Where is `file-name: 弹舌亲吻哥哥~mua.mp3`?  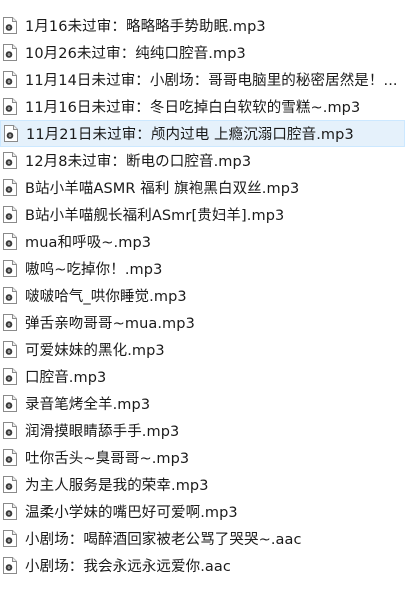
file-name: 弹舌亲吻哥哥~mua.mp3 is located at coordinates (110, 324).